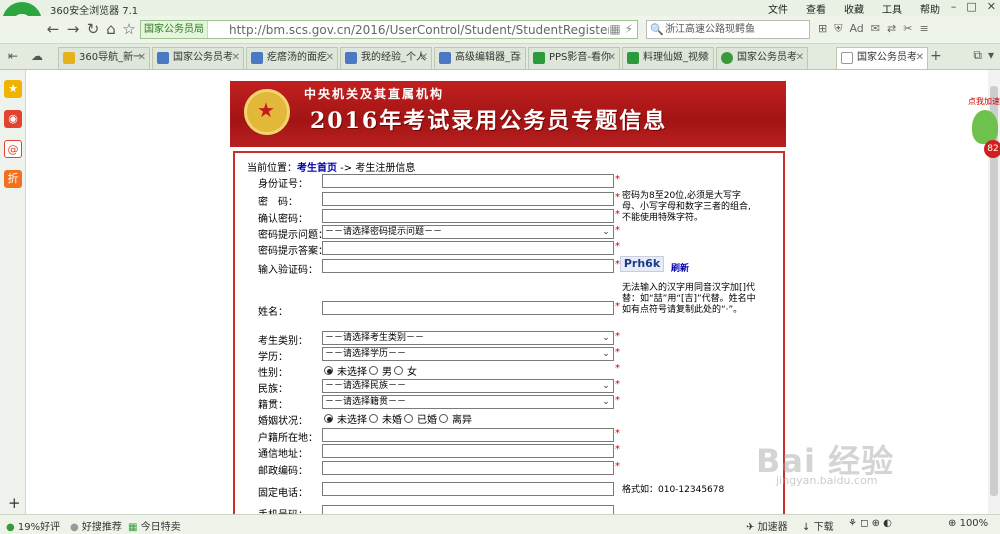 The width and height of the screenshot is (1000, 534). Describe the element at coordinates (710, 29) in the screenshot. I see `search-value: 浙江高速公路现鳄鱼` at that location.